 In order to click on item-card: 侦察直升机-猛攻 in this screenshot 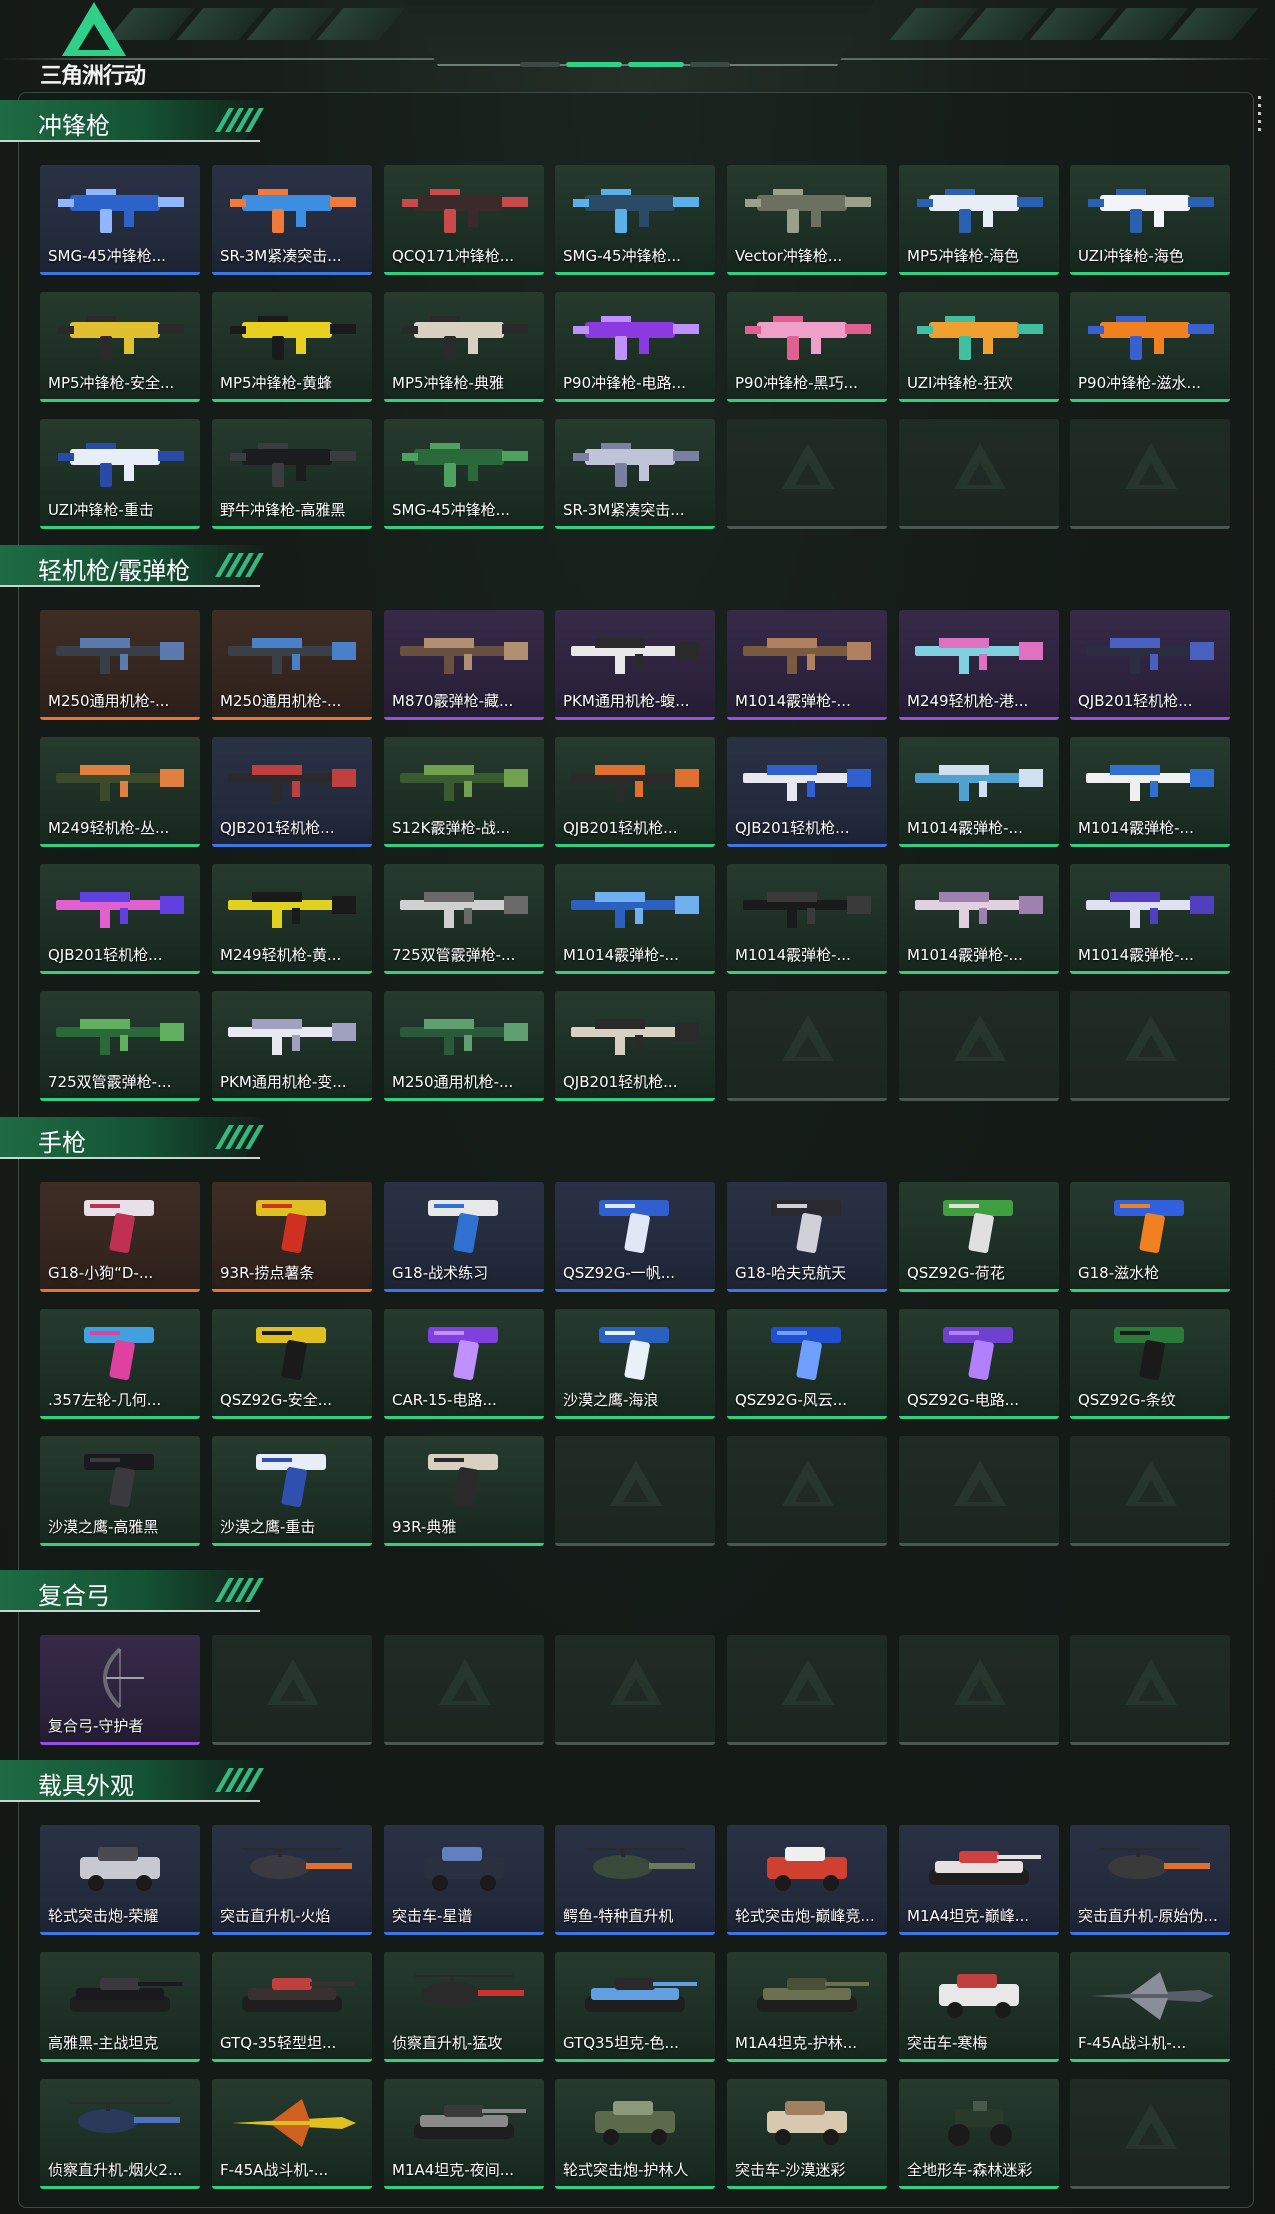, I will do `click(464, 2007)`.